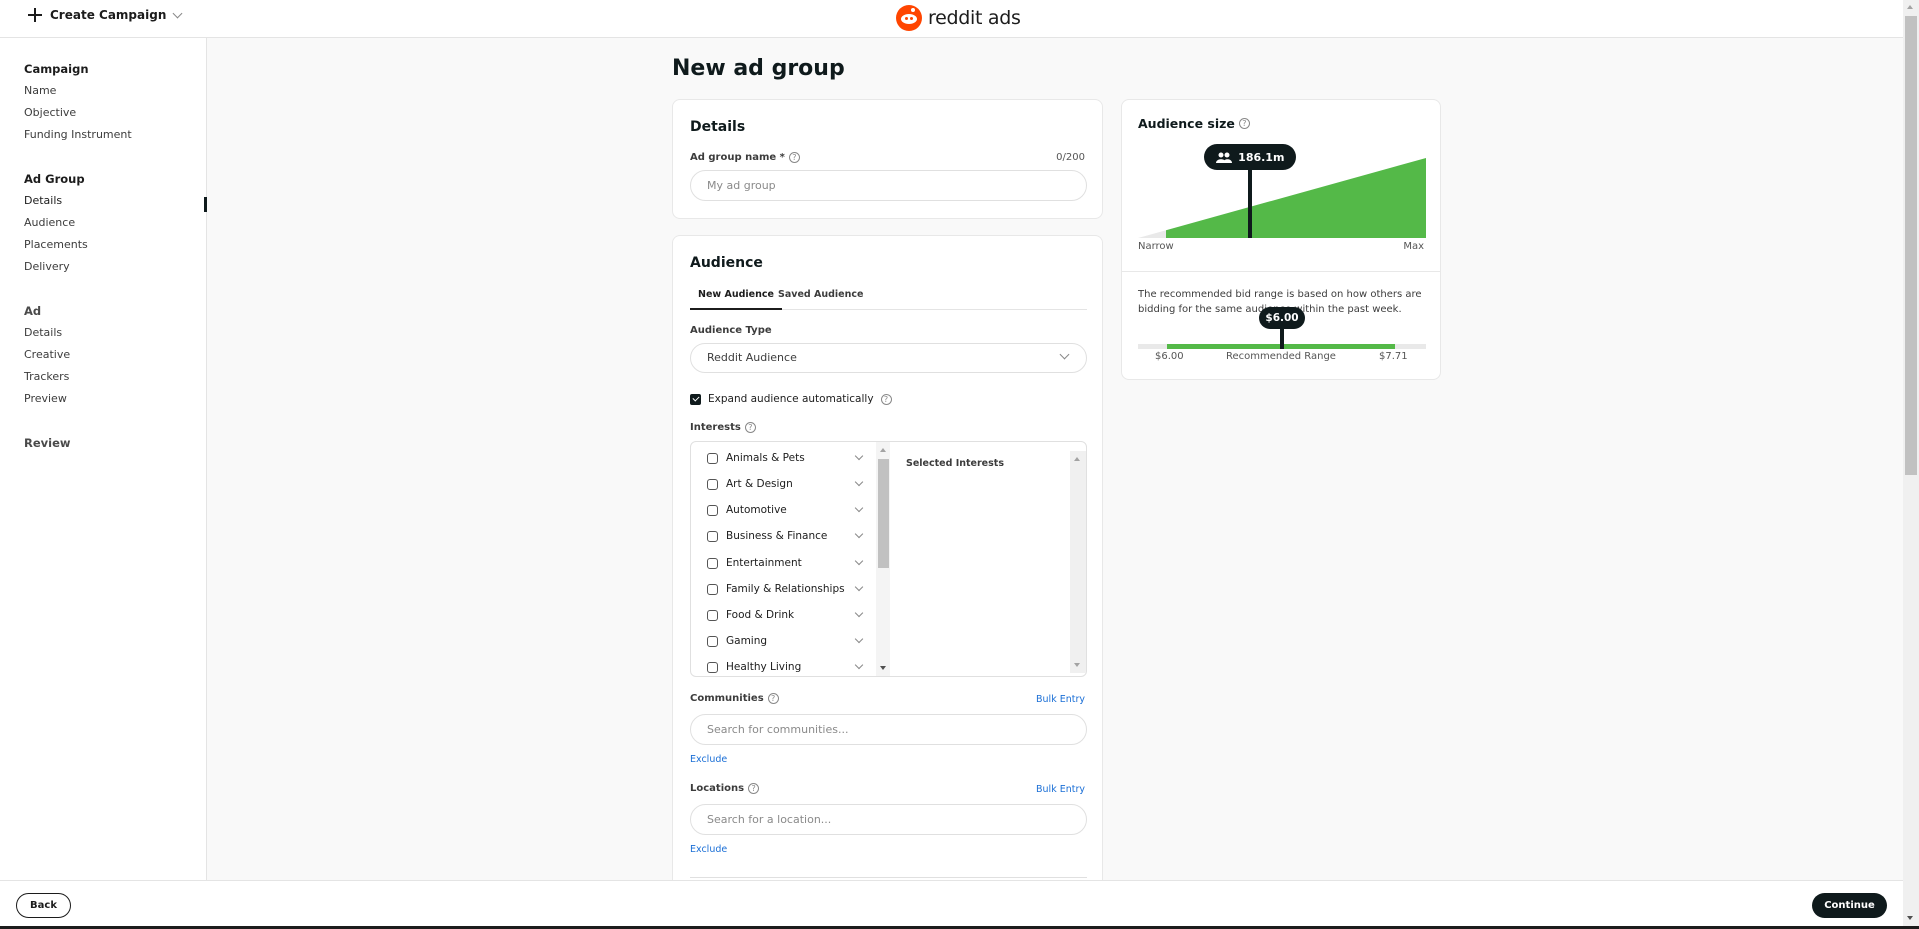 This screenshot has width=1919, height=929. I want to click on page-scrollbar, so click(1911, 463).